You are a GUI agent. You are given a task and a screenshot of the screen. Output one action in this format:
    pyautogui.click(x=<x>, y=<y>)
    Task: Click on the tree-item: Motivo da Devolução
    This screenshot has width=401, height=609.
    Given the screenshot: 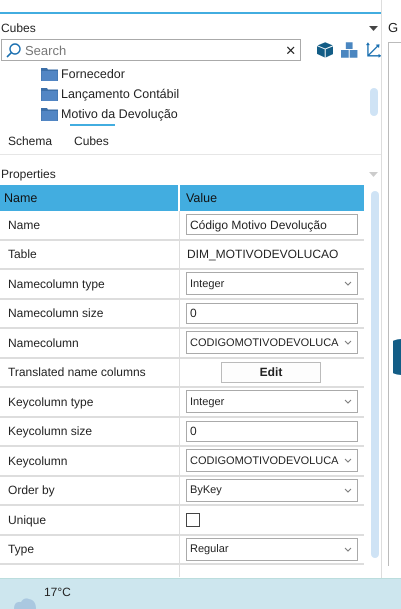 What is the action you would take?
    pyautogui.click(x=119, y=114)
    